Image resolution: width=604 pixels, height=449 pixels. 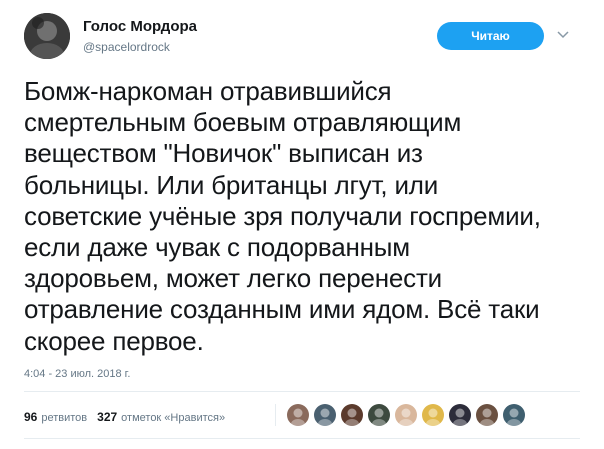 I want to click on likes-count: 327, so click(x=107, y=417).